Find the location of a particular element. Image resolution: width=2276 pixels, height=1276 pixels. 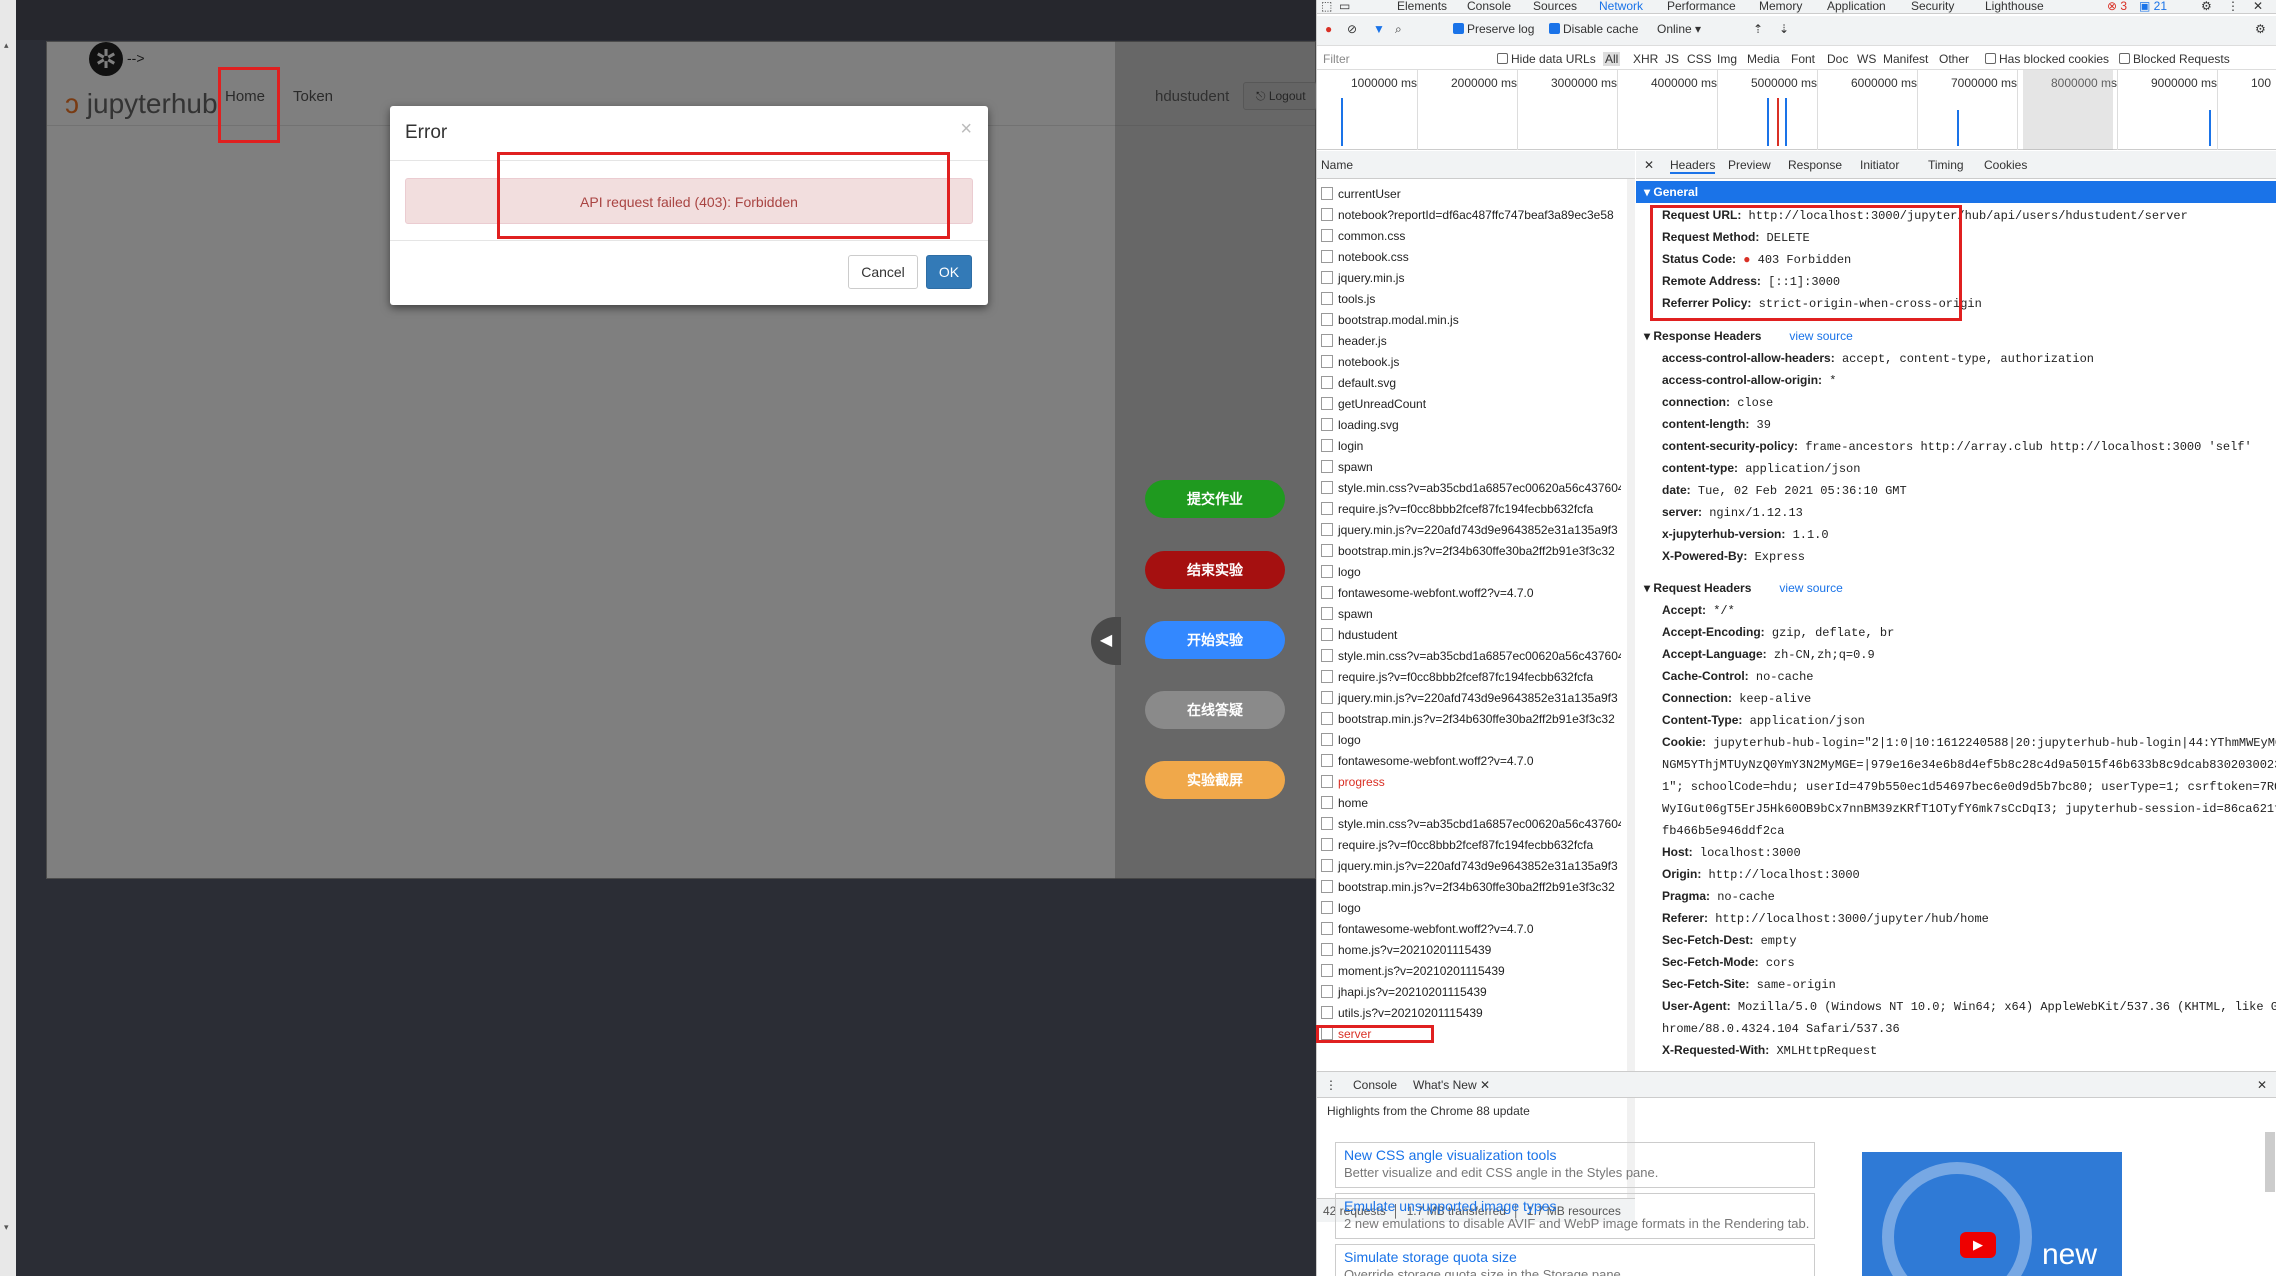

tab-console: Console is located at coordinates (1489, 6).